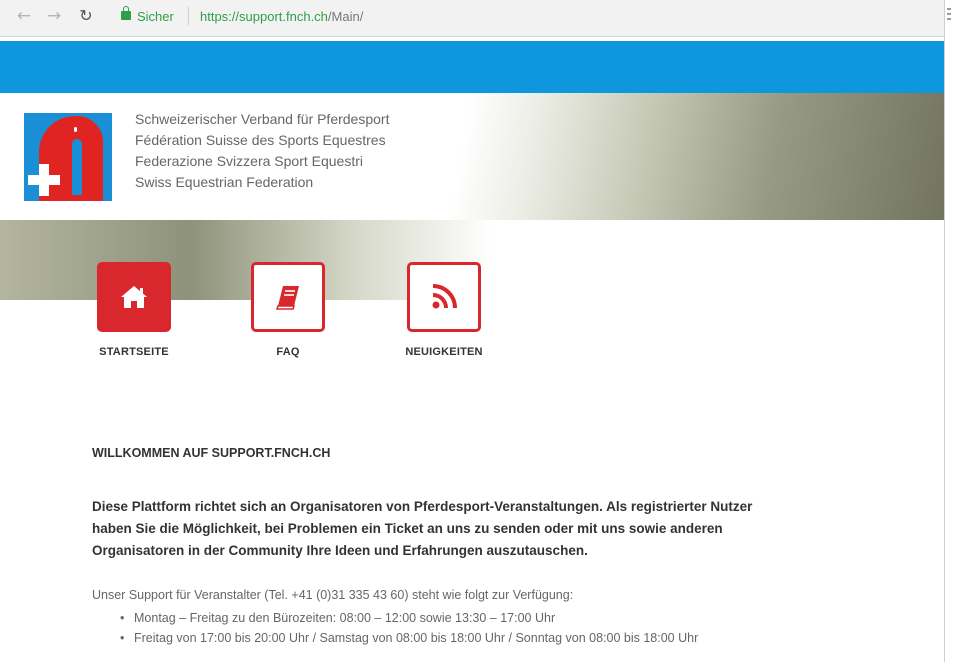 The height and width of the screenshot is (662, 953). I want to click on url-field: https://support.fnch.ch/Main/, so click(281, 16).